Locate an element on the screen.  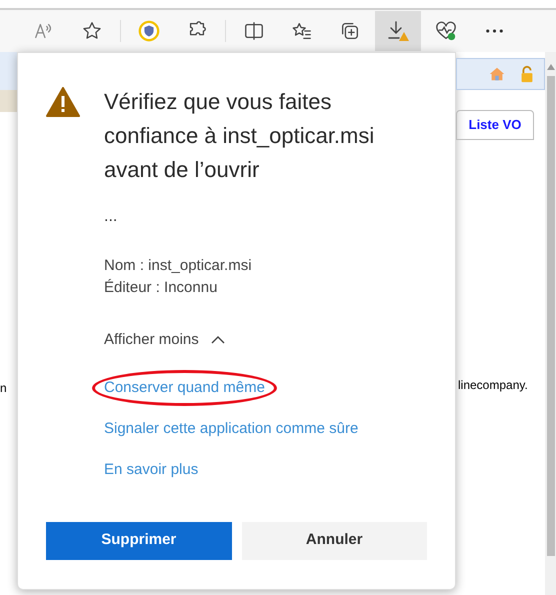
toolbar-button is located at coordinates (398, 31).